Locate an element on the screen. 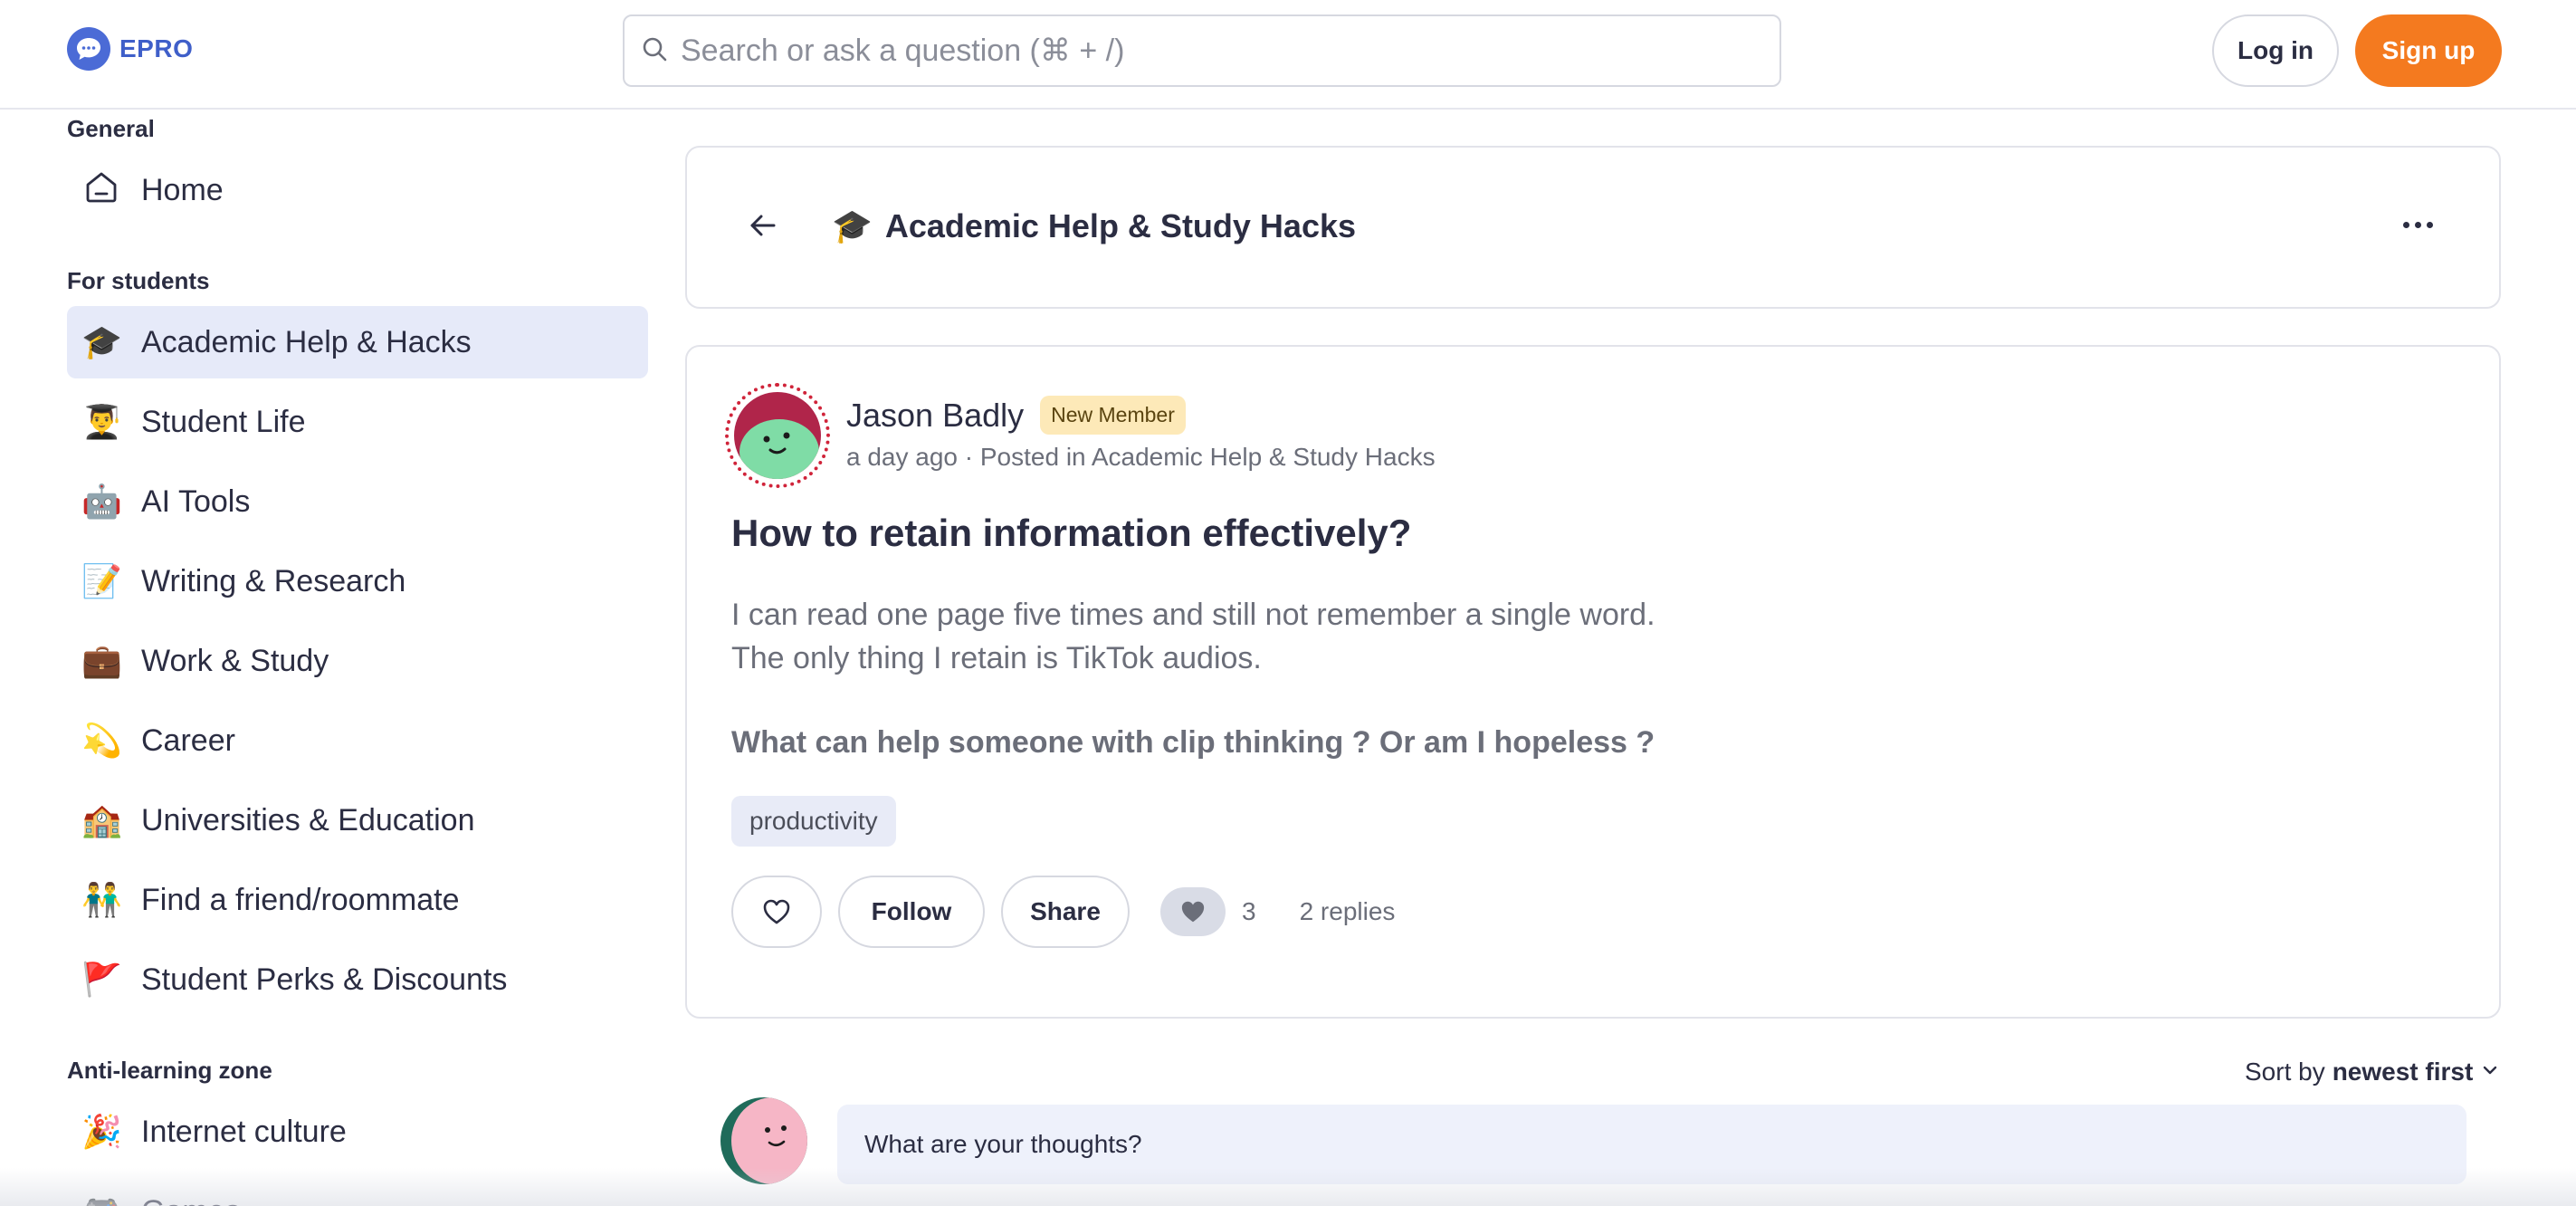 This screenshot has height=1206, width=2576. sidebar-item-games: 🎮 Games is located at coordinates (357, 1191).